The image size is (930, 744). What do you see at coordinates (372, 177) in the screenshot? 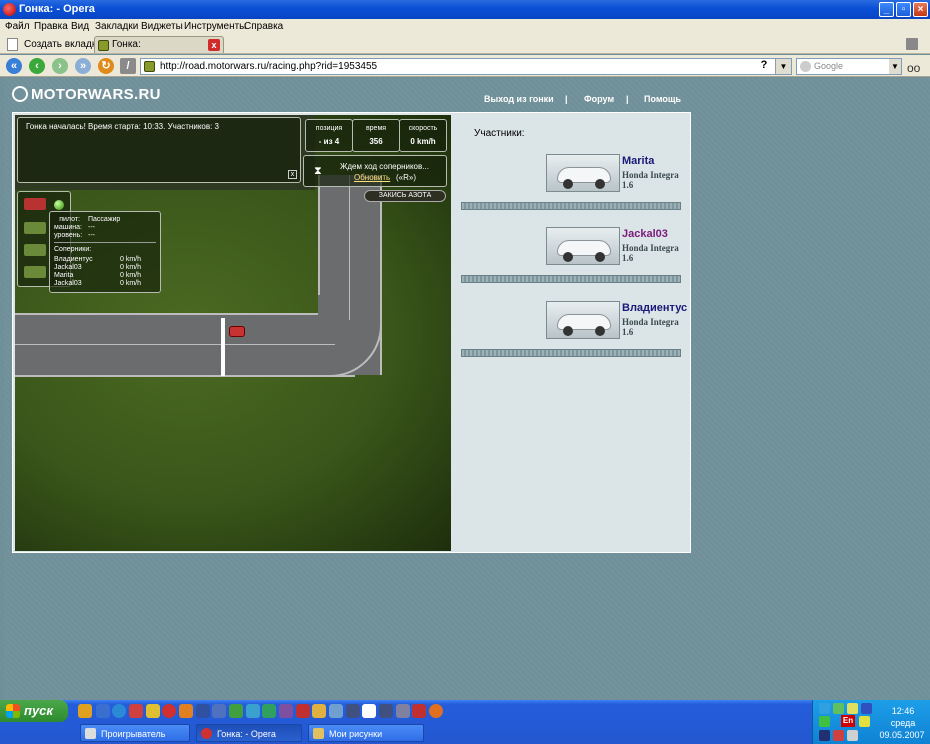
I see `refresh-link: Обновить` at bounding box center [372, 177].